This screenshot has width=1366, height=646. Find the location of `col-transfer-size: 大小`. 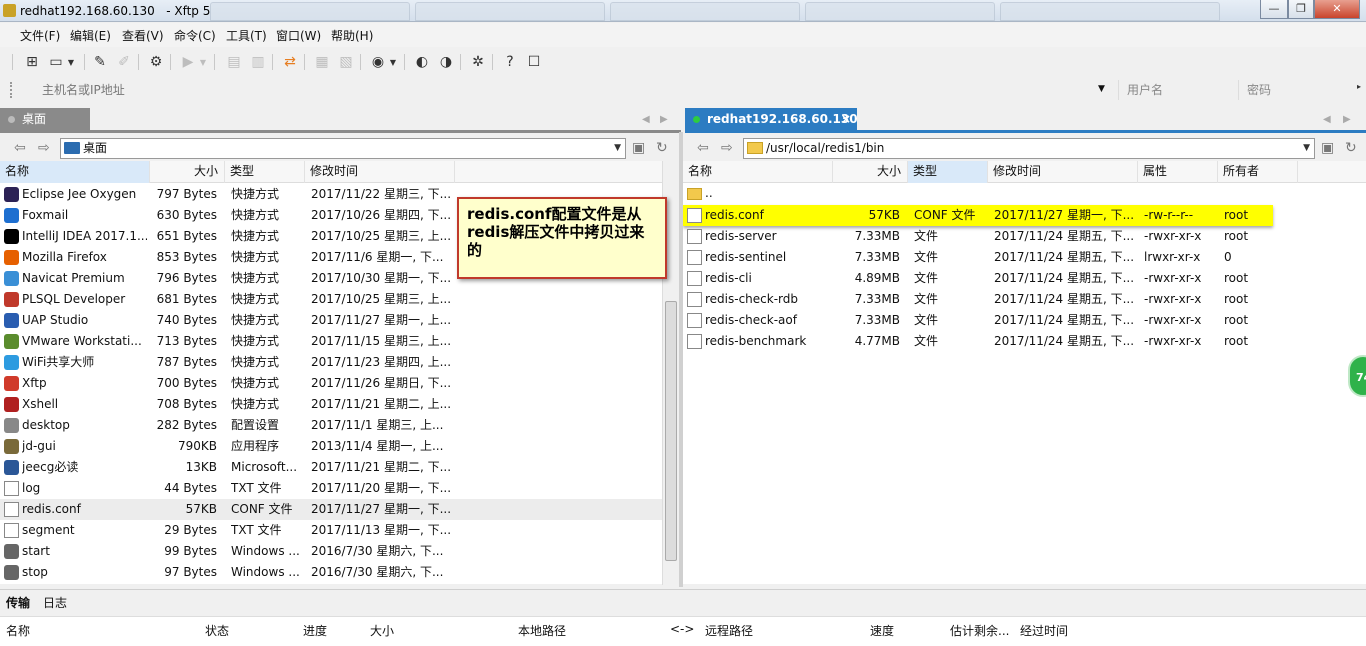

col-transfer-size: 大小 is located at coordinates (382, 630).